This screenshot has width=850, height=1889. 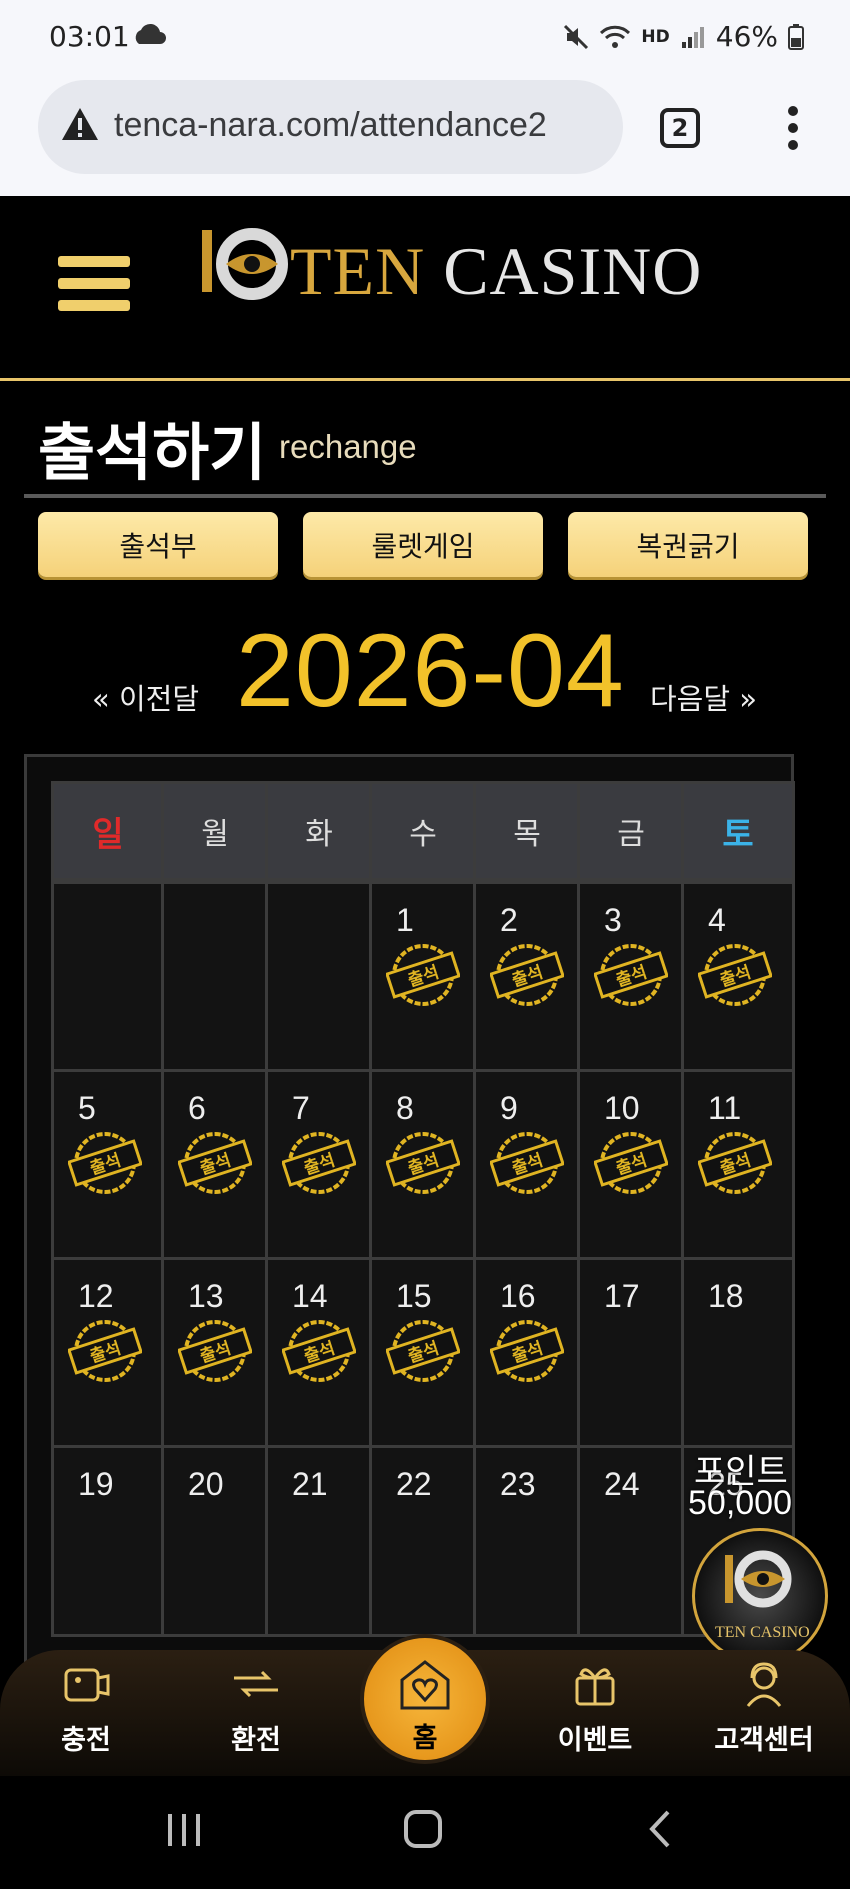 I want to click on calendar-day-2: 2 출석, so click(x=527, y=977).